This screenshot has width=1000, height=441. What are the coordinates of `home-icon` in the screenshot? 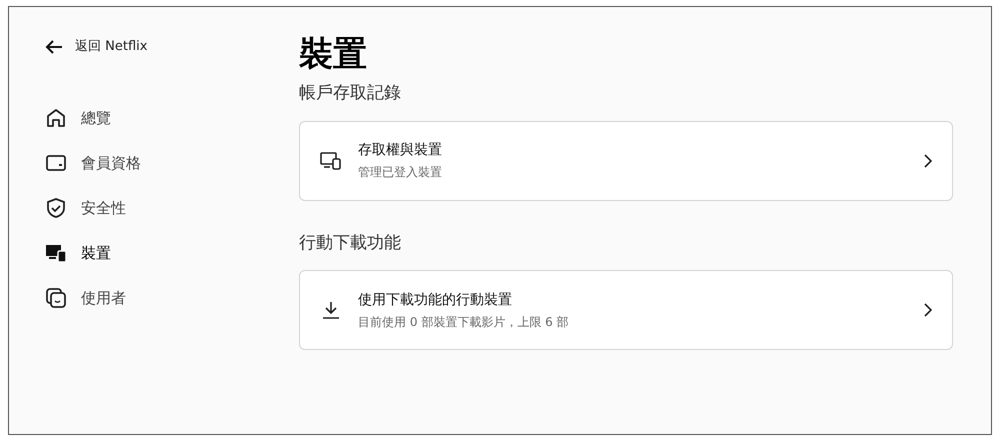 It's located at (56, 118).